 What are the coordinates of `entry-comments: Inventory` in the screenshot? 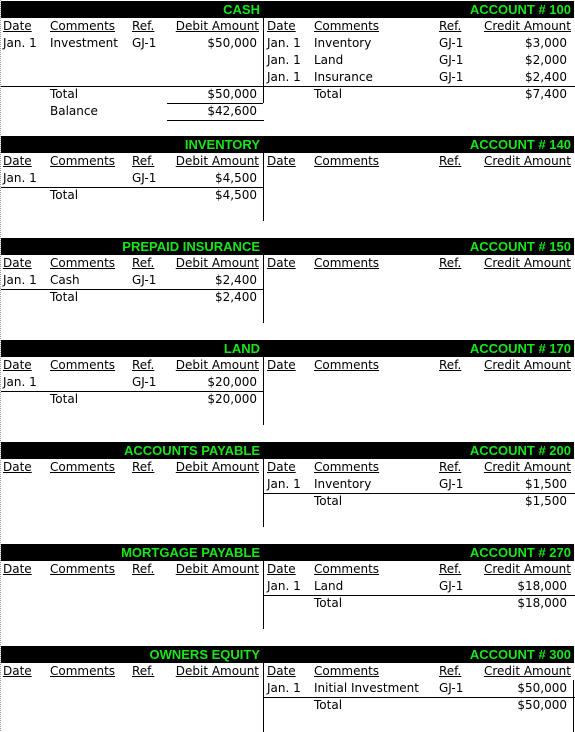 It's located at (343, 484).